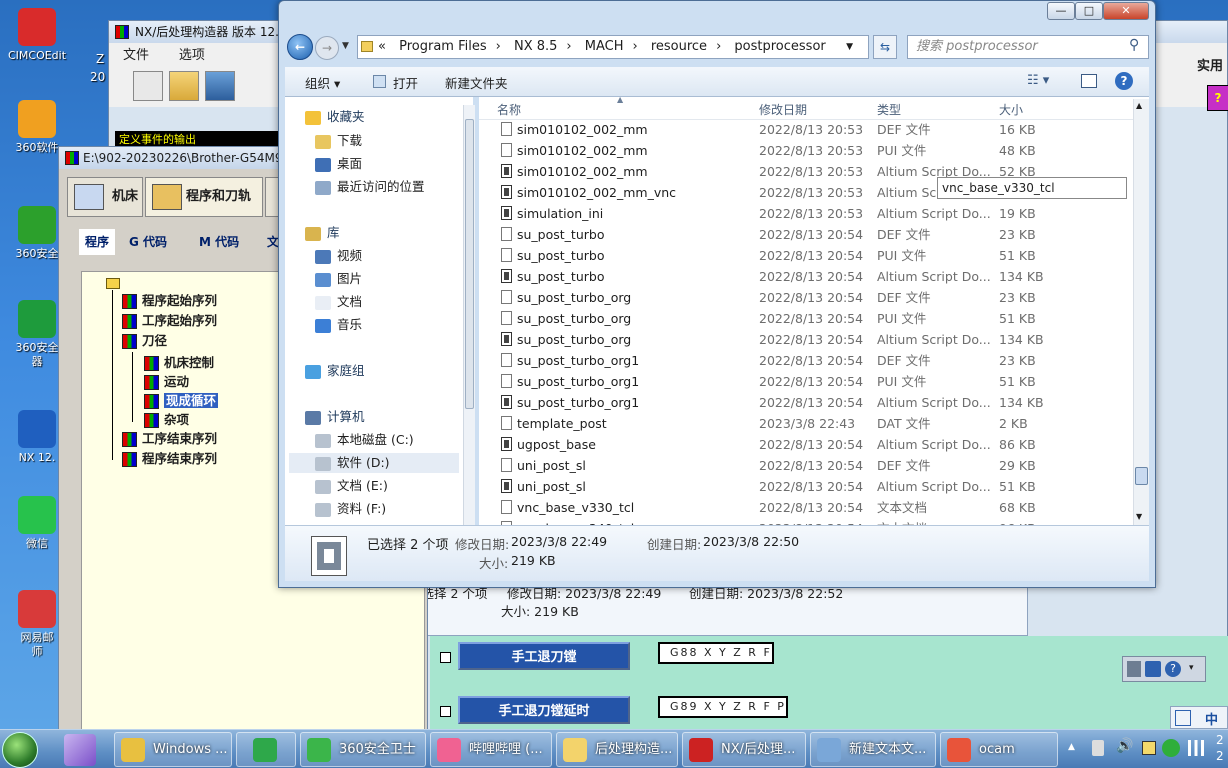 This screenshot has width=1228, height=768. Describe the element at coordinates (476, 82) in the screenshot. I see `new-folder-button: 新建文件夹` at that location.